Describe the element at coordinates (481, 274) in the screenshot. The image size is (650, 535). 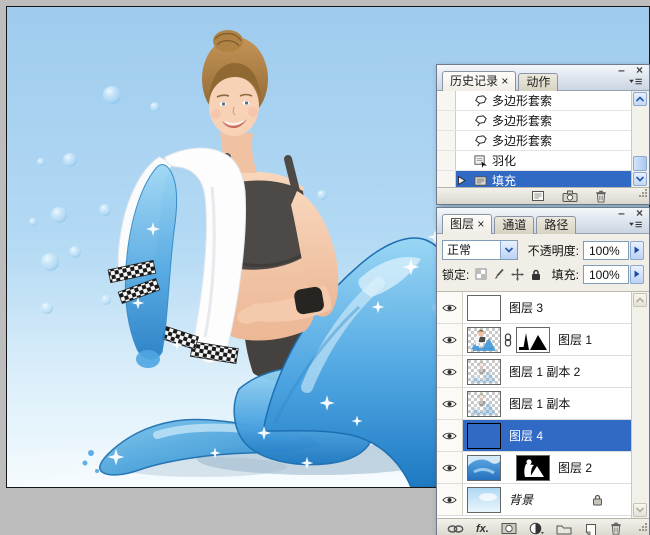
I see `lock-transparency-button` at that location.